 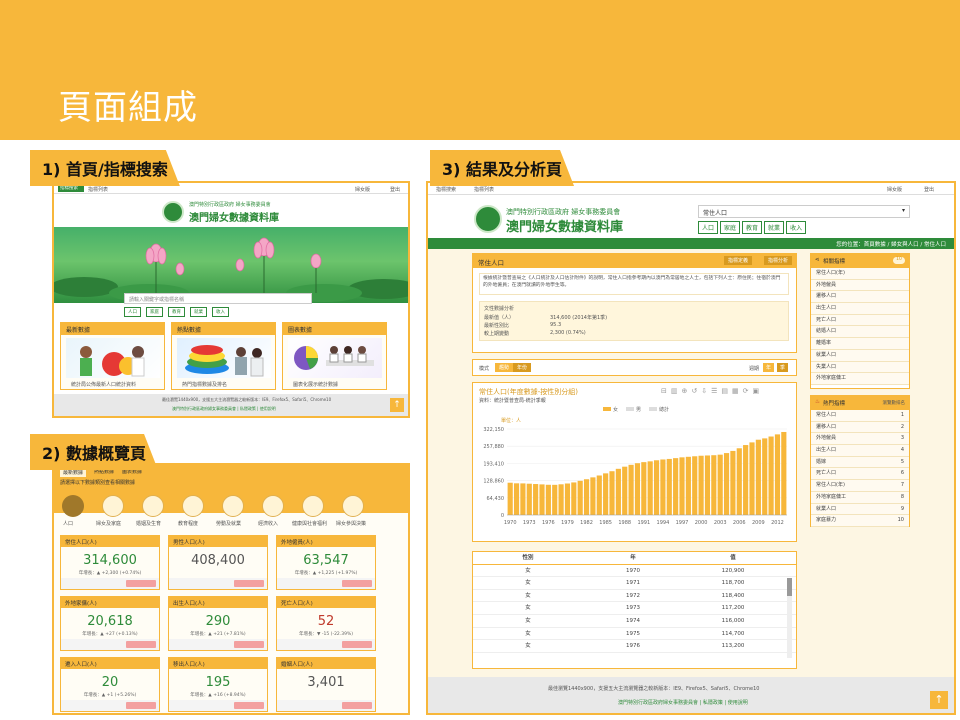 What do you see at coordinates (860, 285) in the screenshot?
I see `related-item: 外地僱員` at bounding box center [860, 285].